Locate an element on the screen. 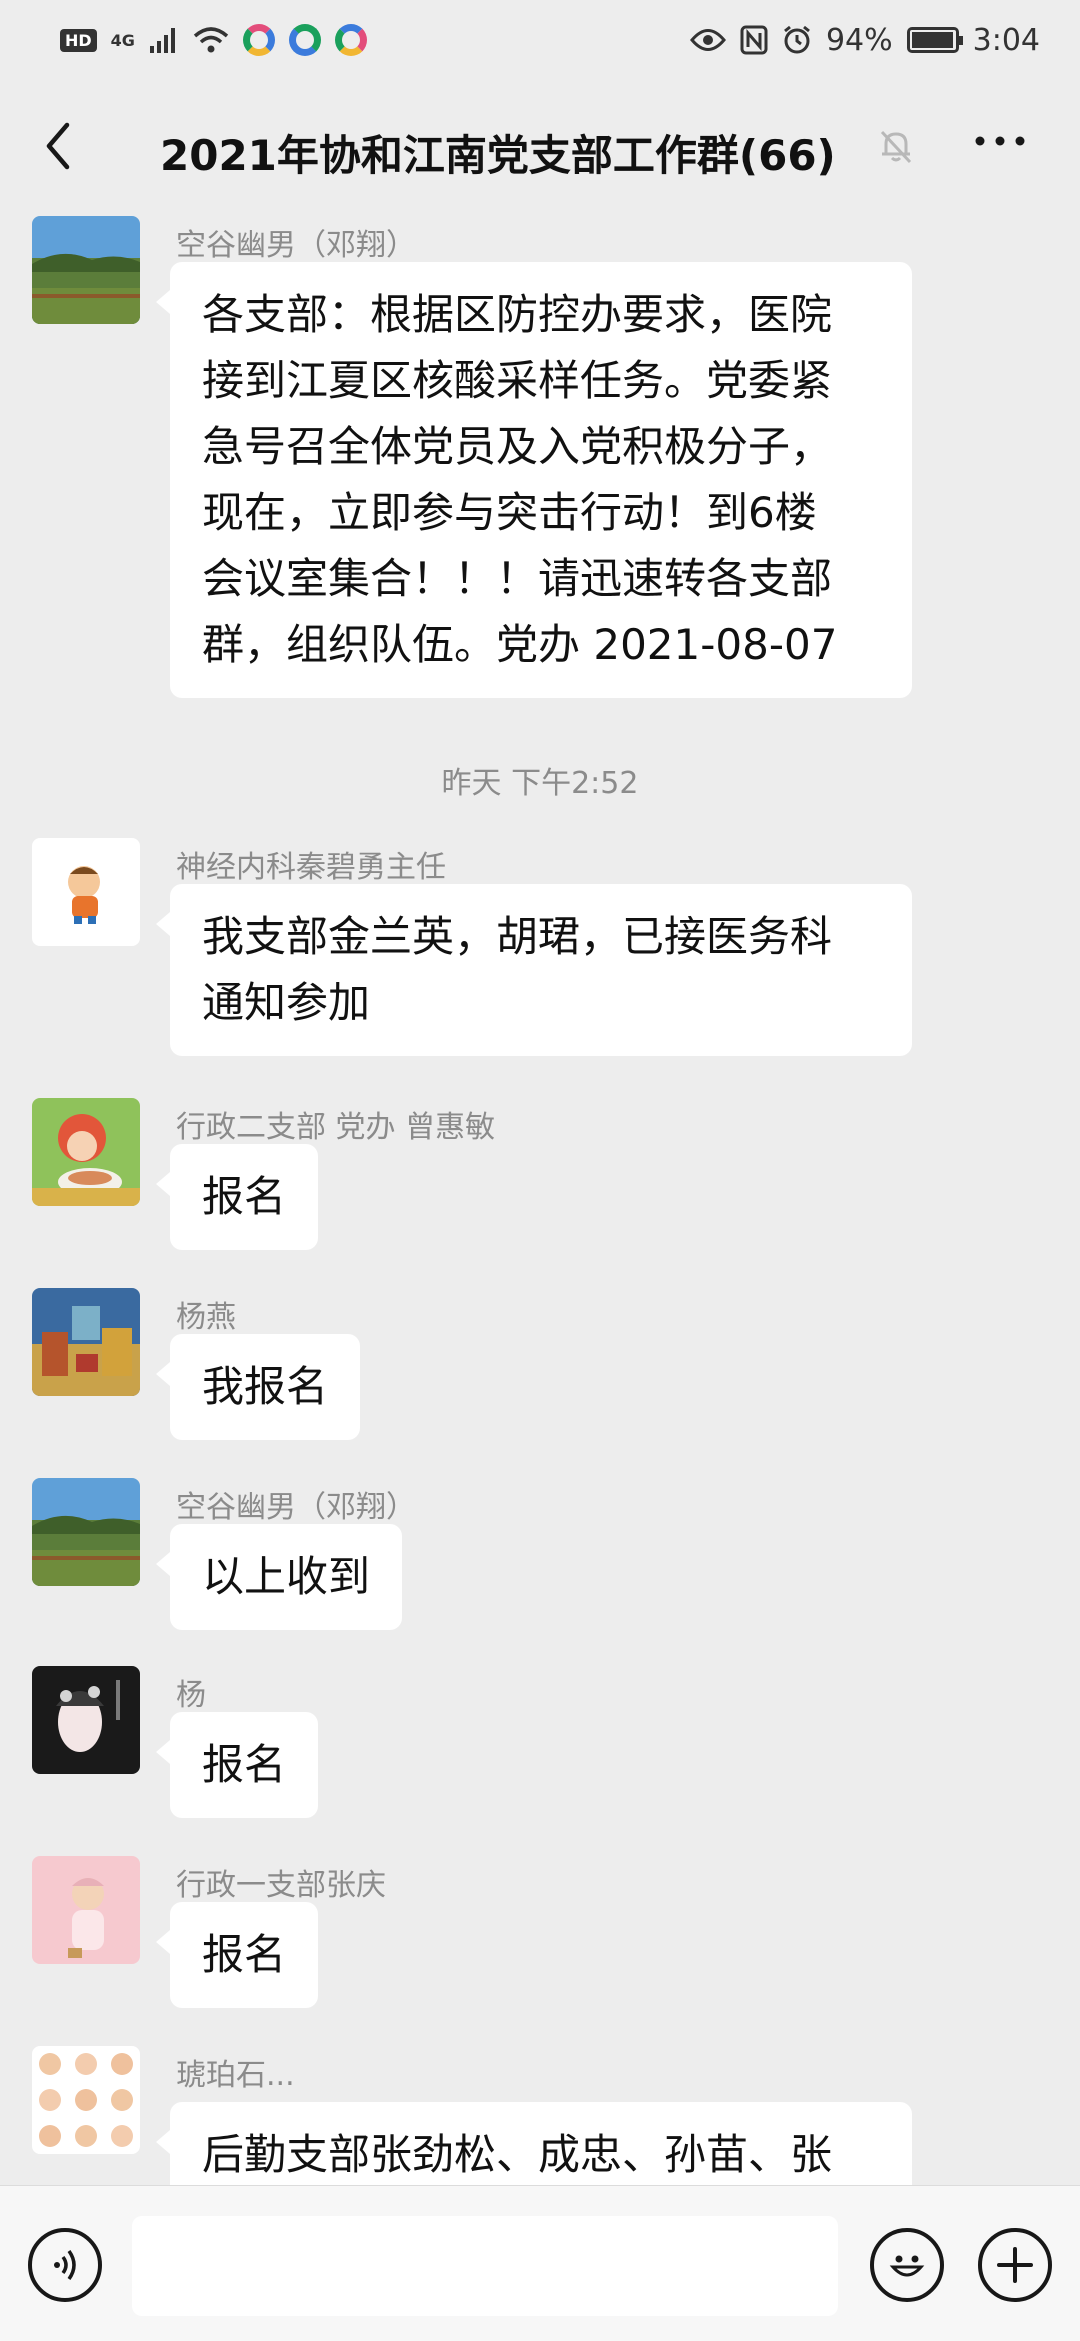 The image size is (1080, 2341). emoji-button is located at coordinates (907, 2265).